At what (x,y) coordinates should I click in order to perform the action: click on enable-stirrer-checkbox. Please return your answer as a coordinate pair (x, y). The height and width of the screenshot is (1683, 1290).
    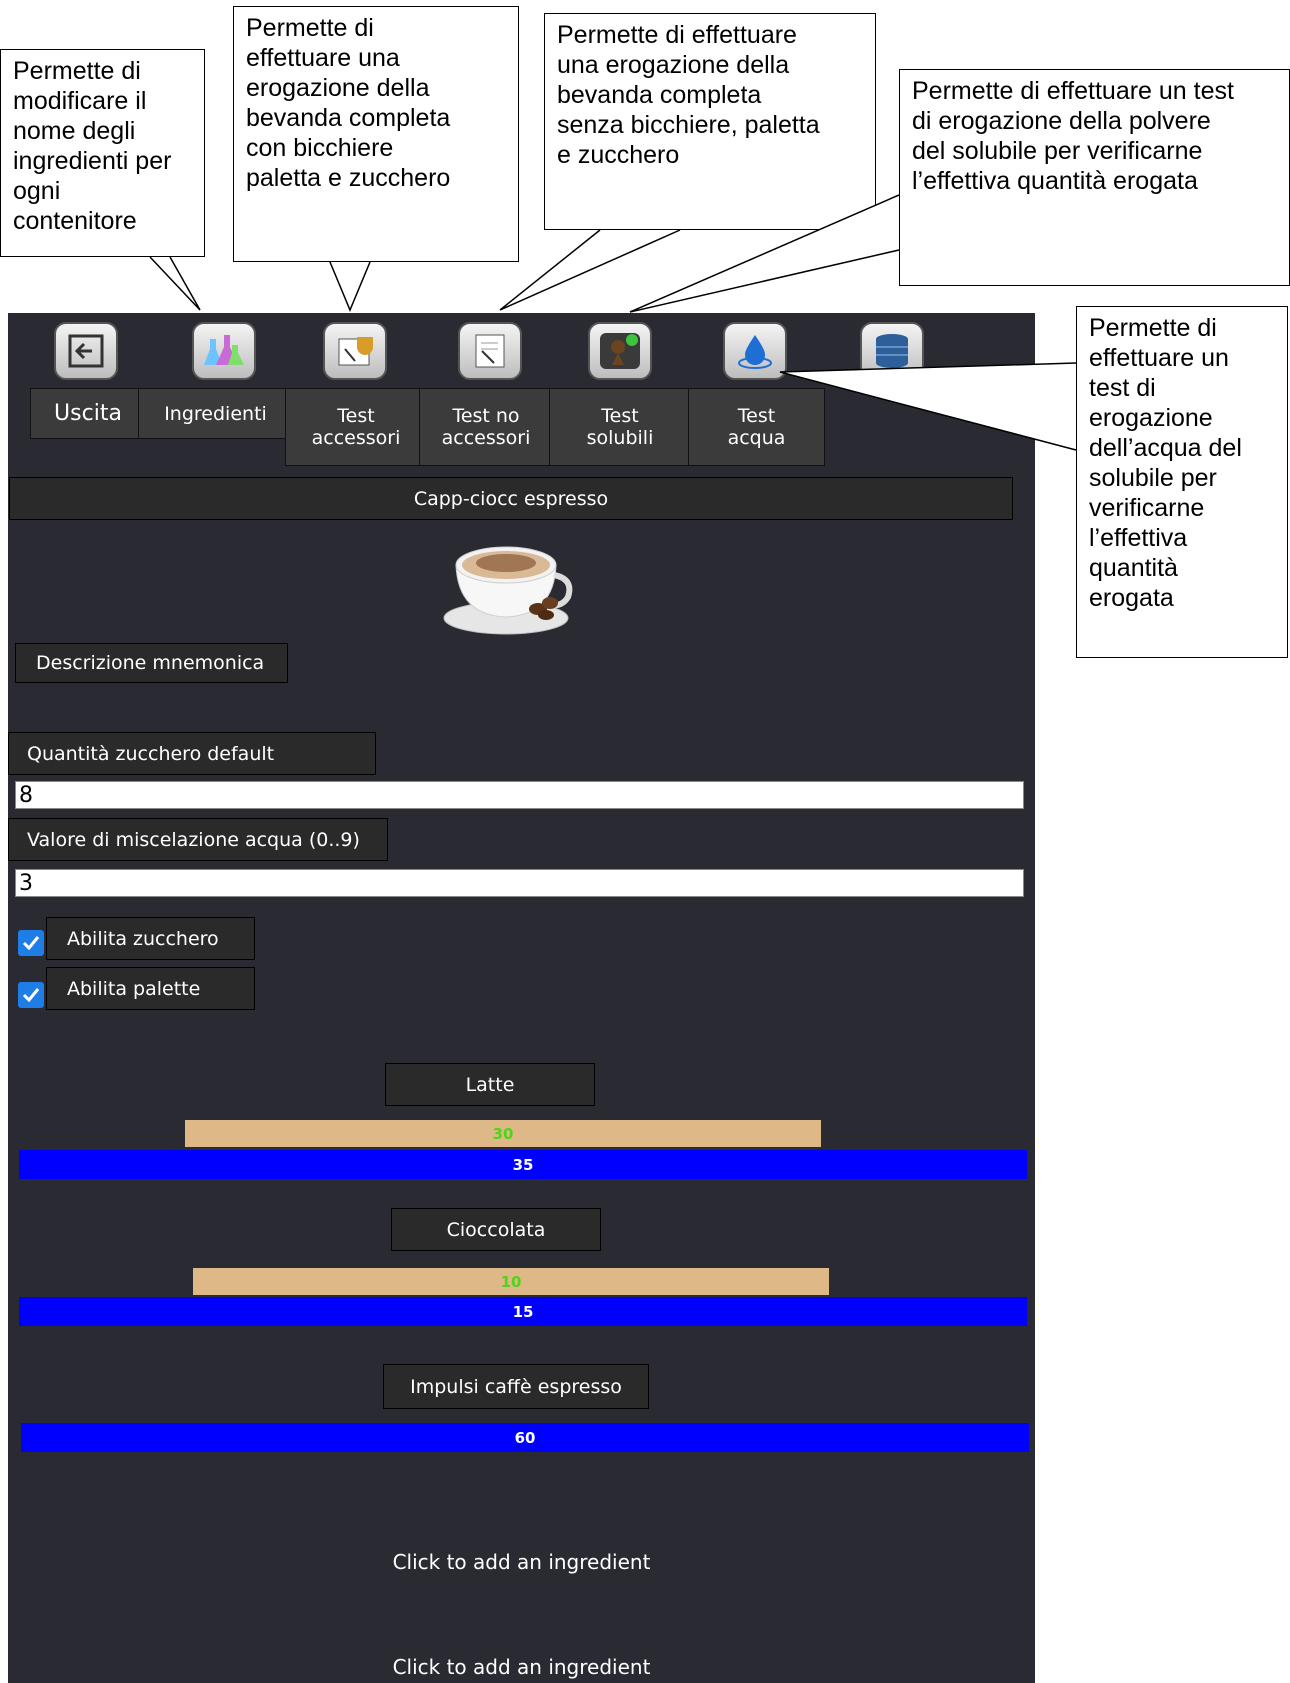
    Looking at the image, I should click on (31, 995).